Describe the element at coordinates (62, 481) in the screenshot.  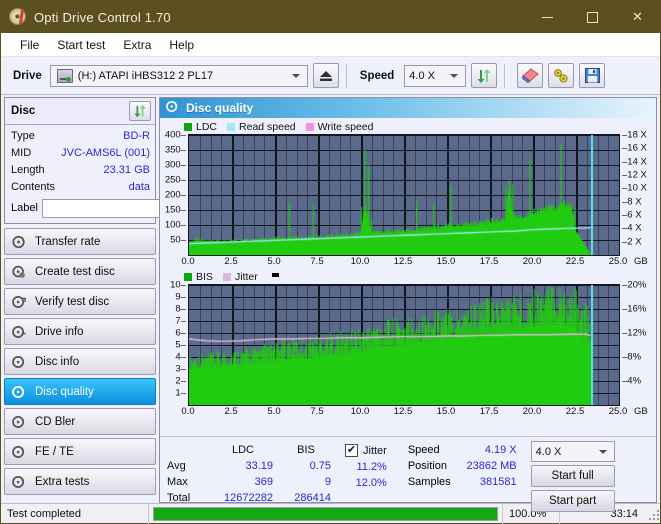
I see `sidebar-label-extra-tests: Extra tests` at that location.